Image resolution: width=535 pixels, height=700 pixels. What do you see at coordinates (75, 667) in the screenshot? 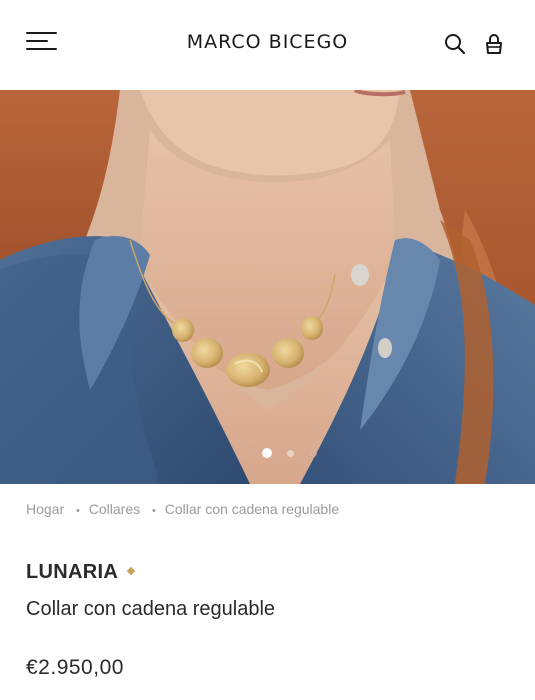
I see `product-price: €2.950,00` at bounding box center [75, 667].